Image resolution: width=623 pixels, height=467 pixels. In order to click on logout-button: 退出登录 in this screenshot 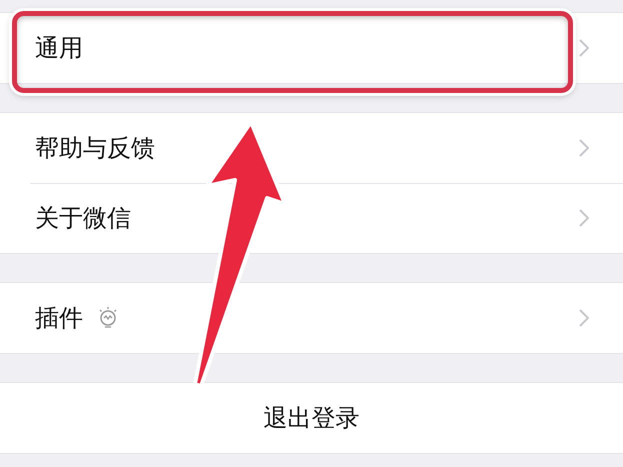, I will do `click(312, 418)`.